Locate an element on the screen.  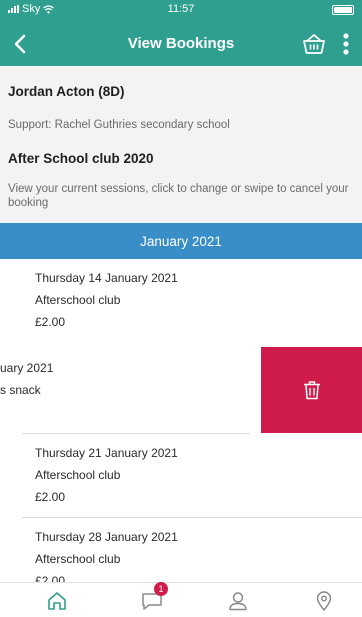
trash-icon is located at coordinates (311, 390).